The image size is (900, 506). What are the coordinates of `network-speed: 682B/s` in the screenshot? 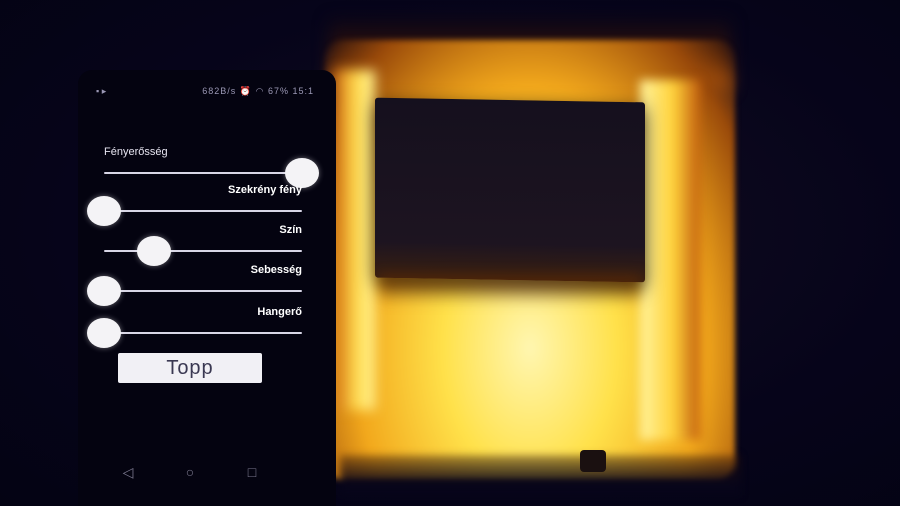 It's located at (219, 91).